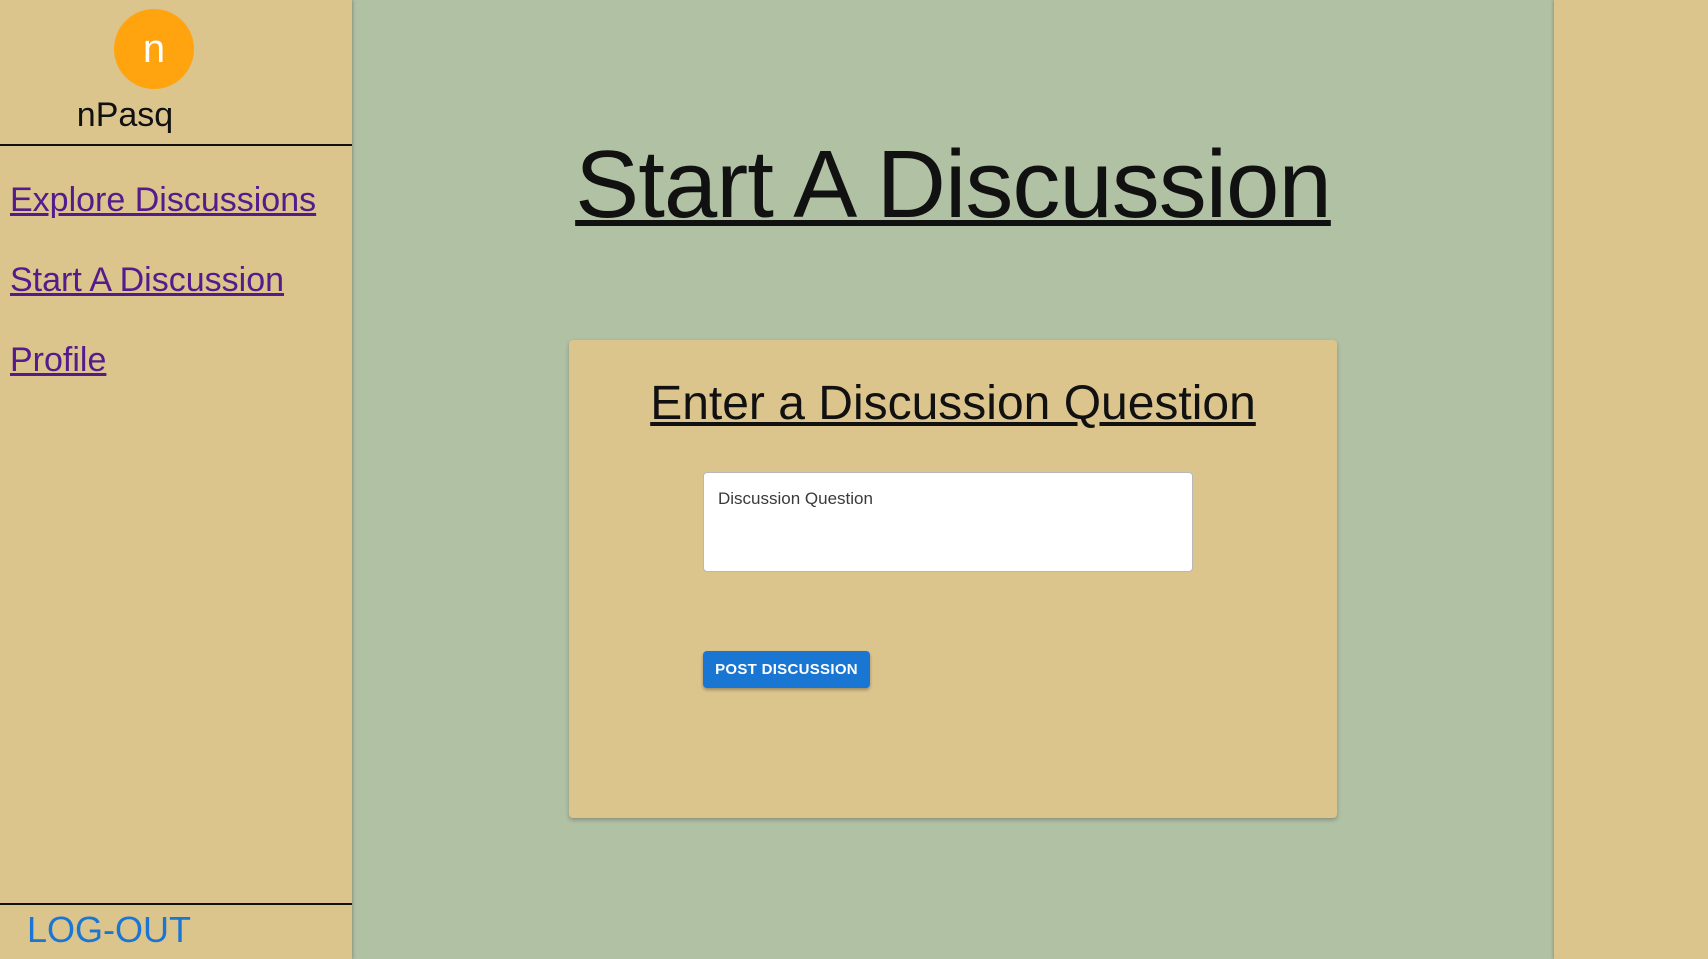 The width and height of the screenshot is (1708, 959). What do you see at coordinates (786, 669) in the screenshot?
I see `post-discussion-button: POST DISCUSSION` at bounding box center [786, 669].